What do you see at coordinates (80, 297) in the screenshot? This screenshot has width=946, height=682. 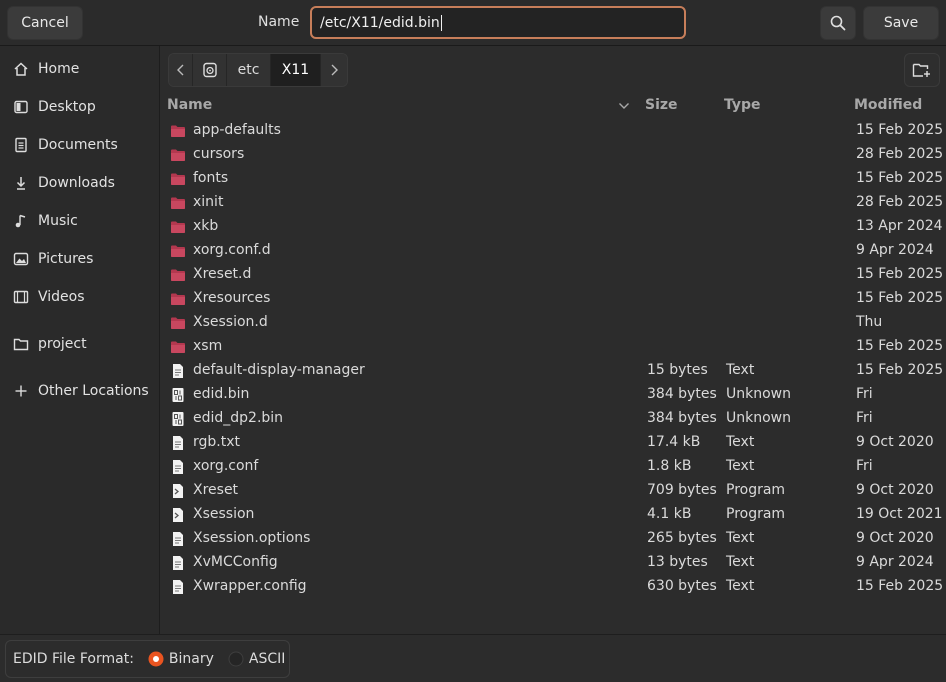 I see `sidebar-item-videos: Videos` at bounding box center [80, 297].